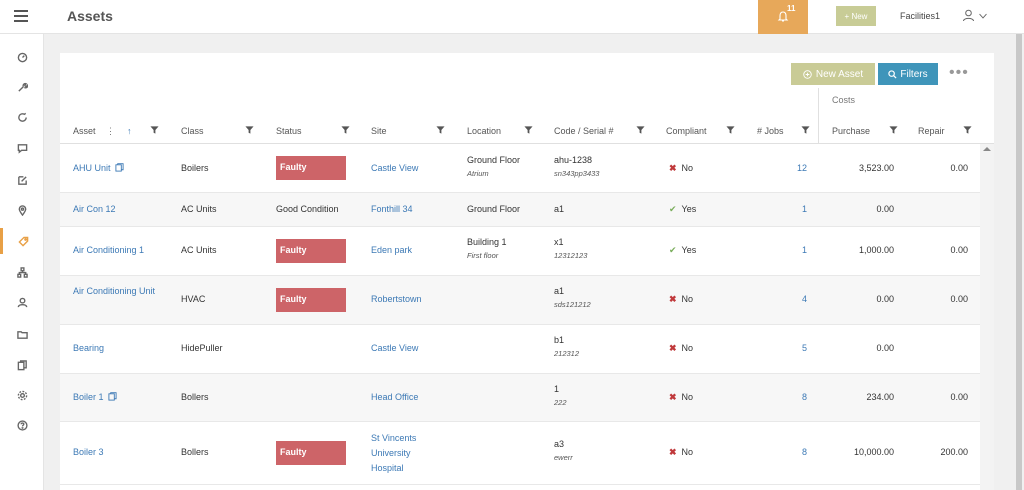  I want to click on purchase-cost: 0.00, so click(885, 348).